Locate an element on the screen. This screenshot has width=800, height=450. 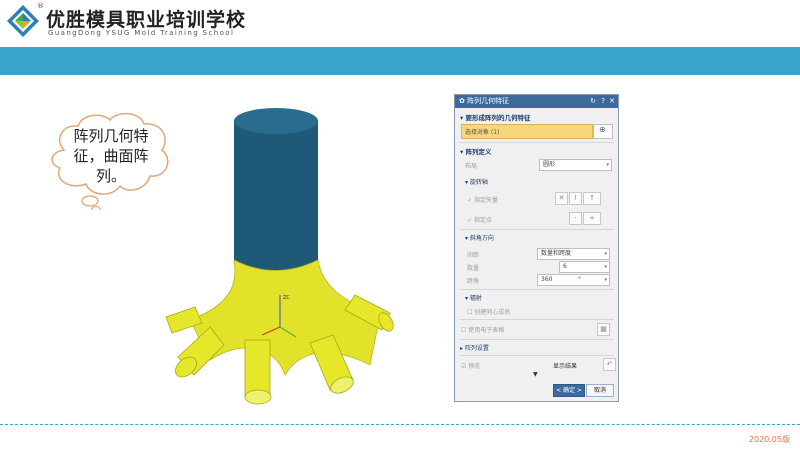
gear-icon: ✿ is located at coordinates (463, 101).